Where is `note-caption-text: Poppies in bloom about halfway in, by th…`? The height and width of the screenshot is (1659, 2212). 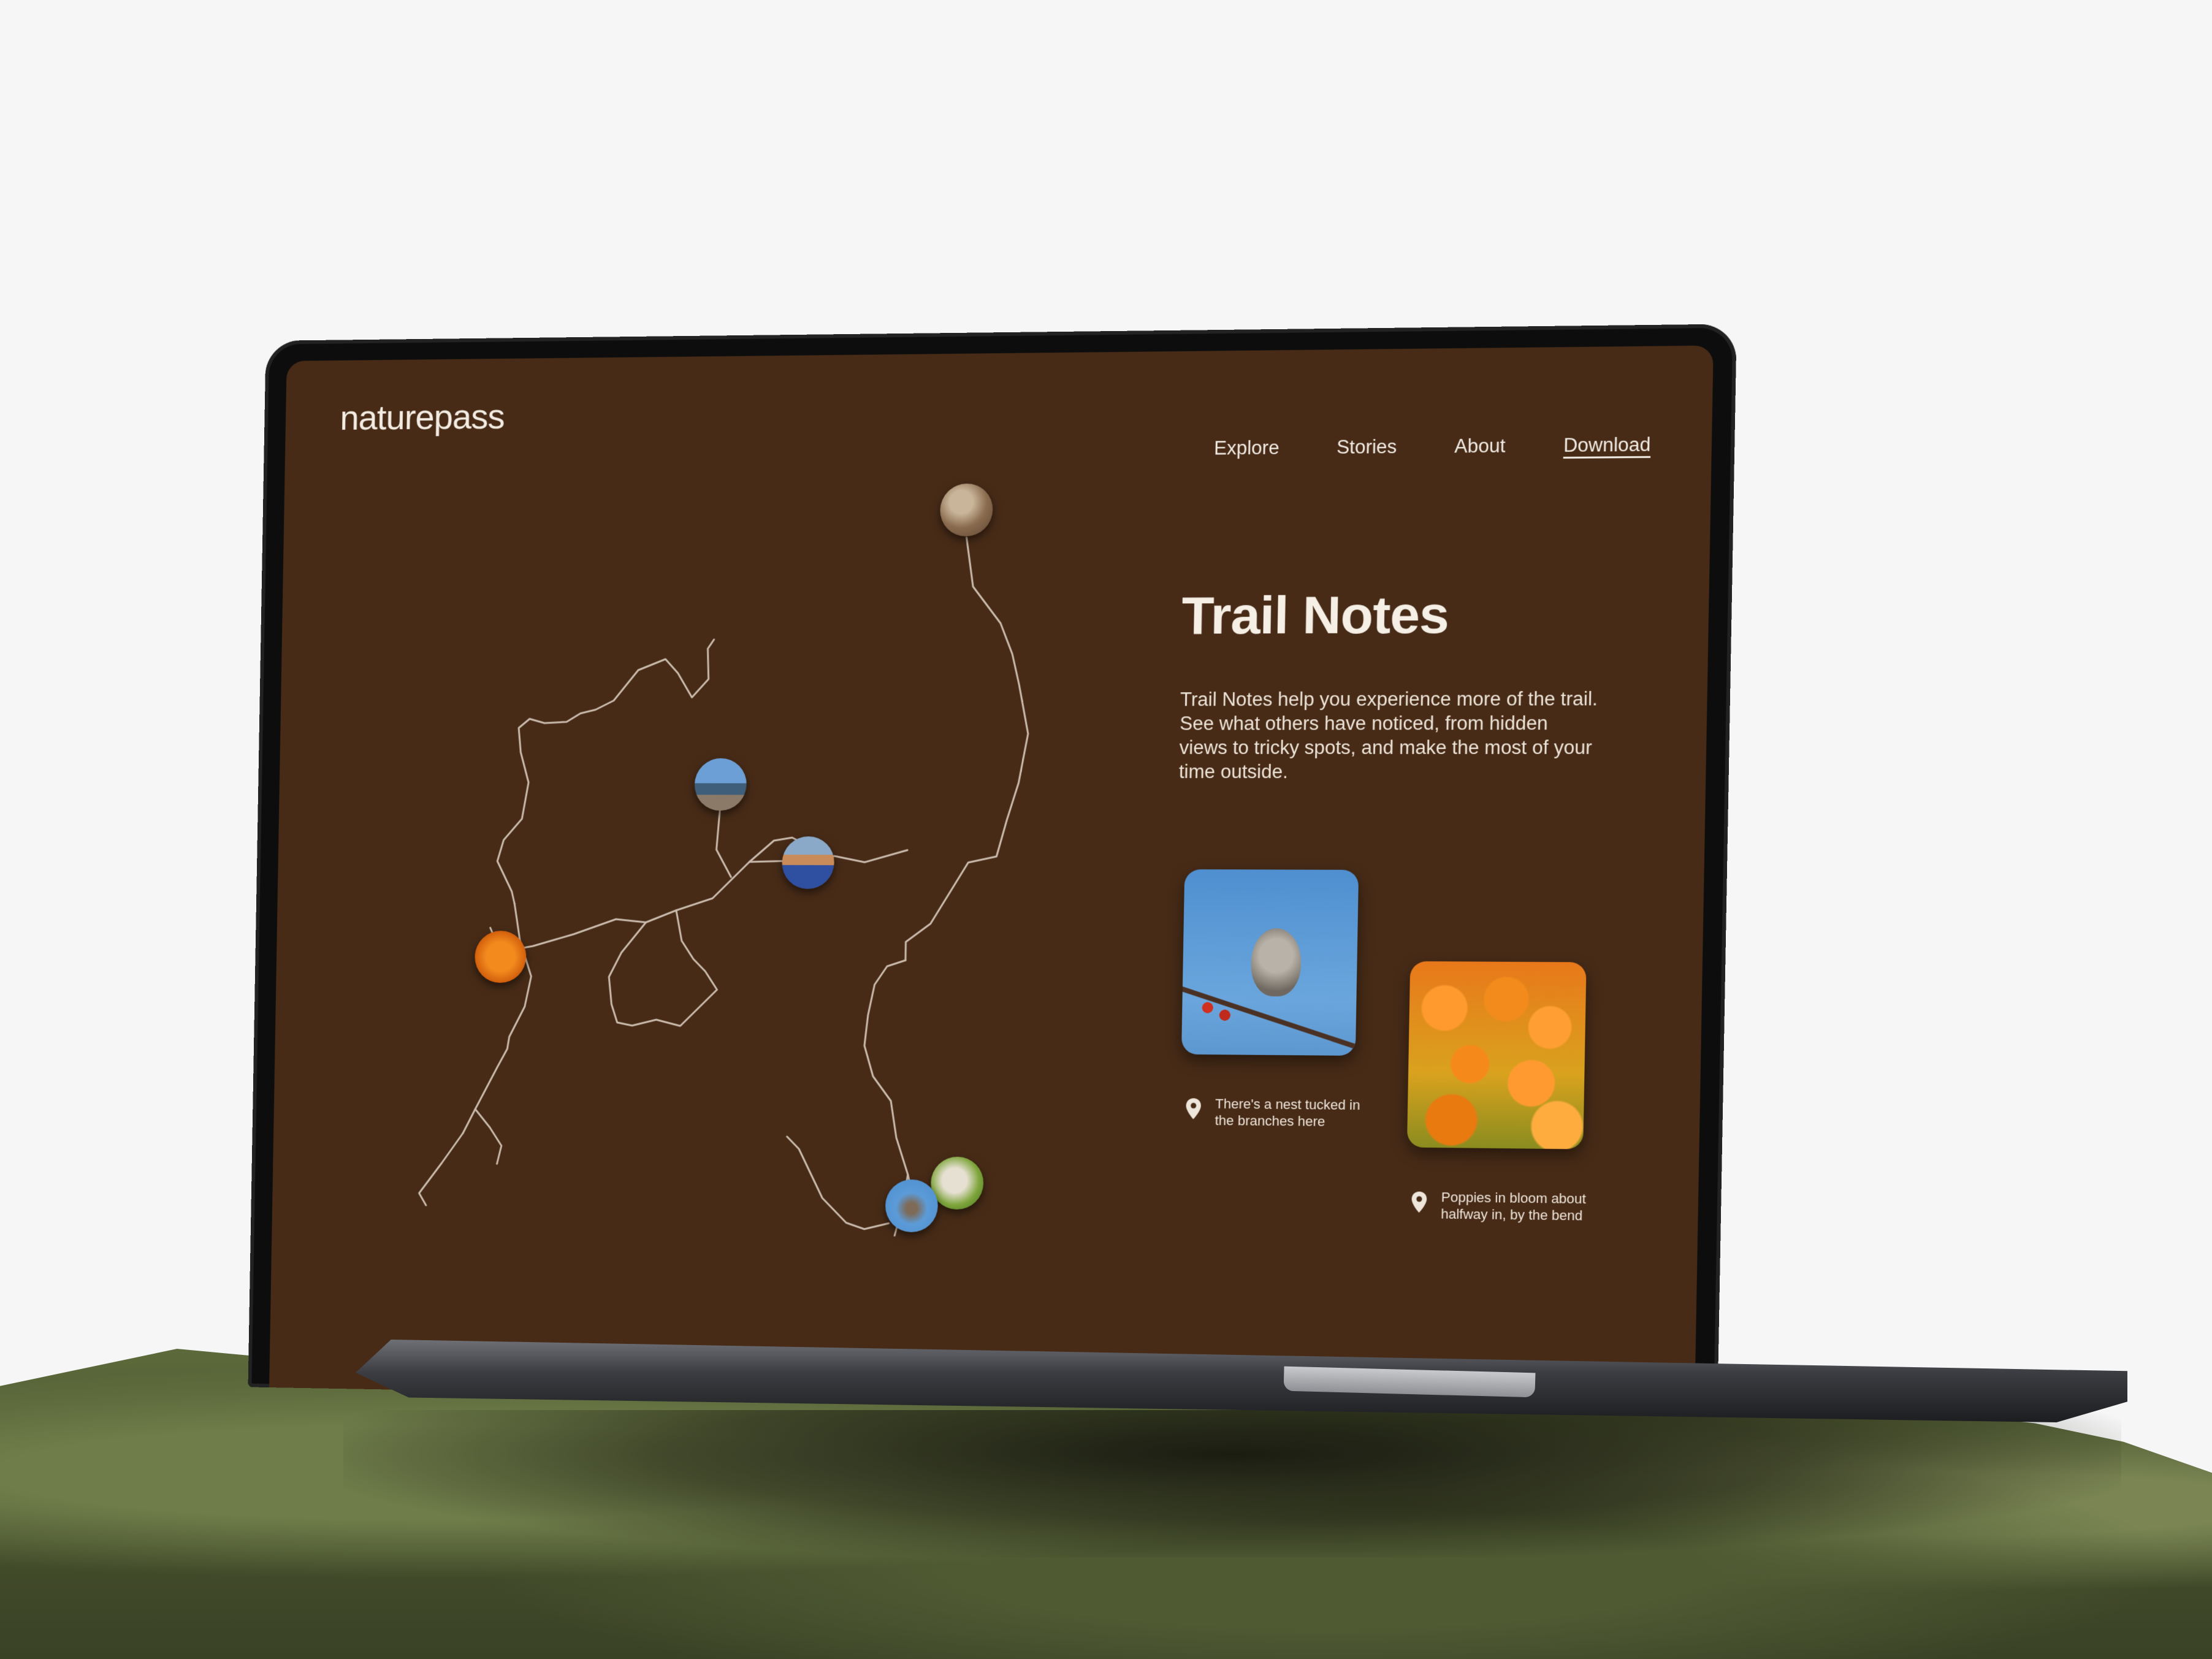
note-caption-text: Poppies in bloom about halfway in, by th… is located at coordinates (1514, 1206).